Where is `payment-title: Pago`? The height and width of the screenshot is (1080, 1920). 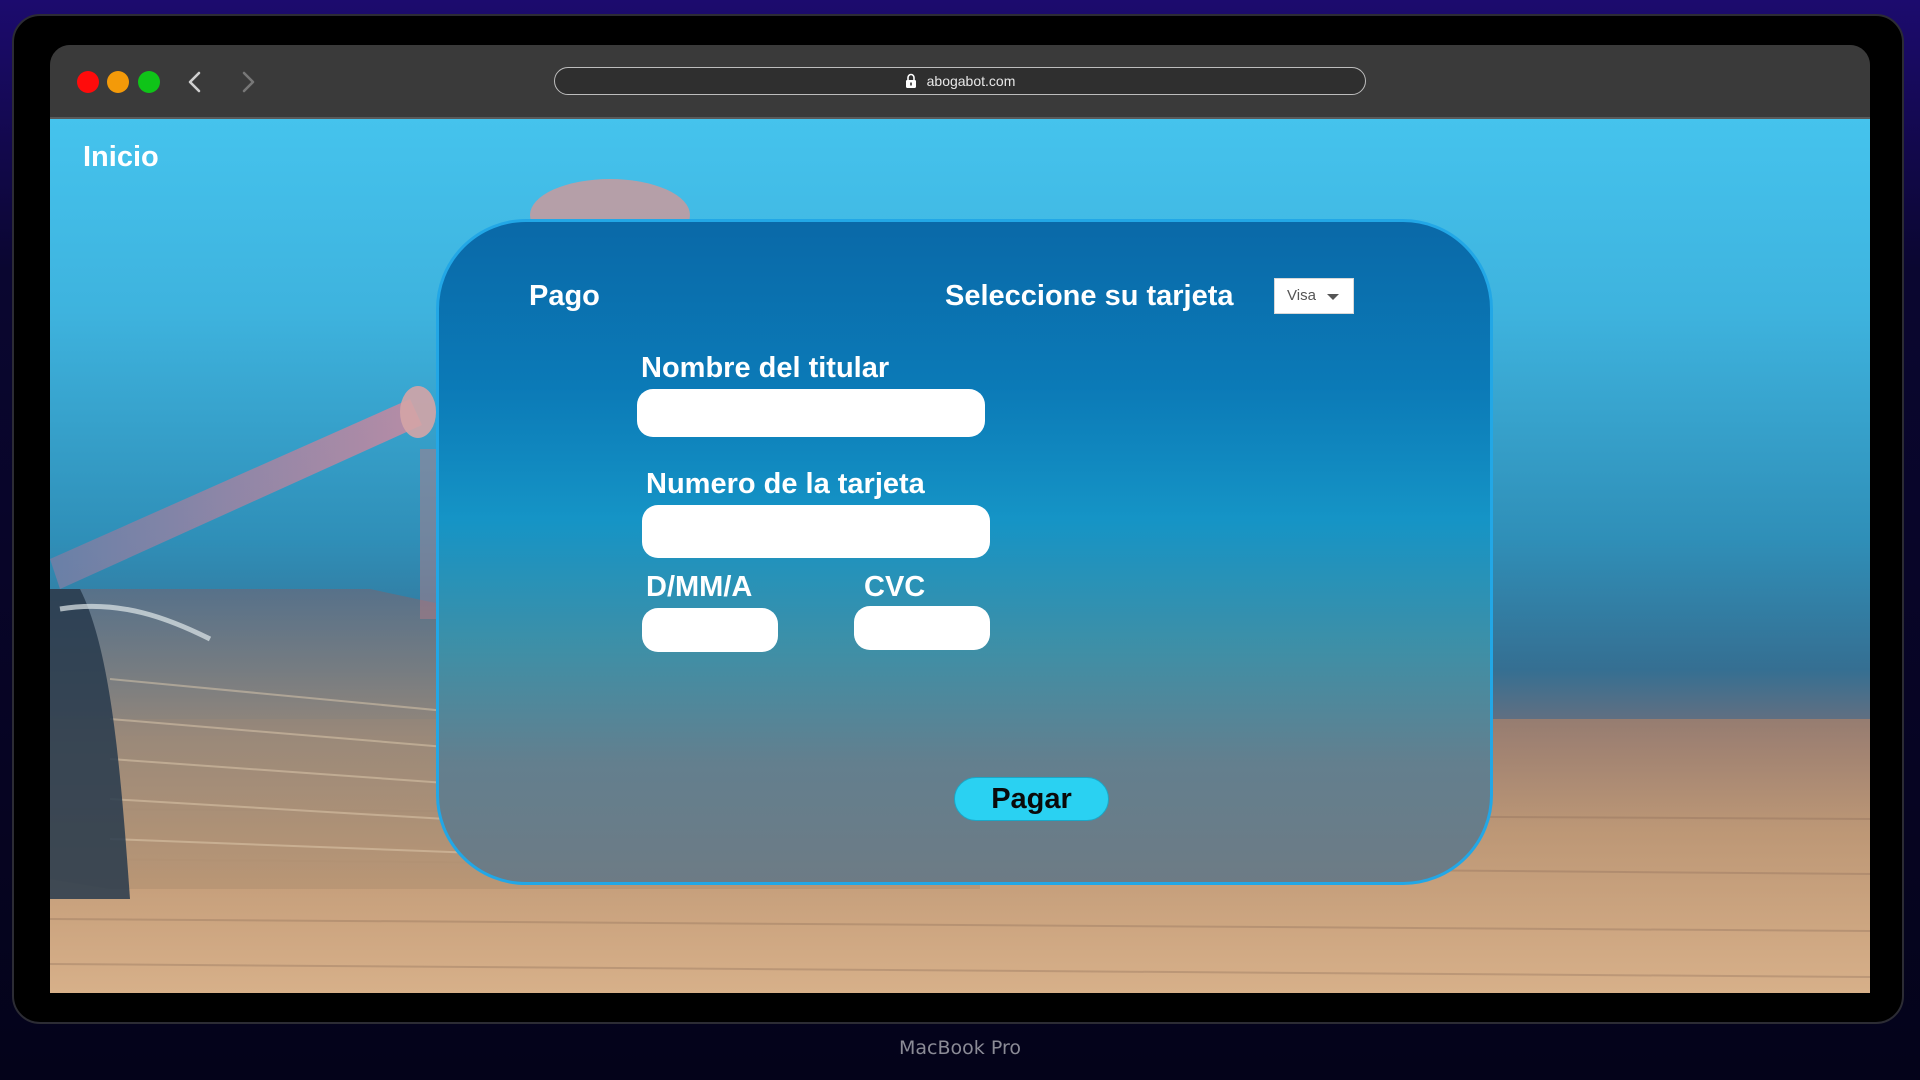 payment-title: Pago is located at coordinates (564, 296).